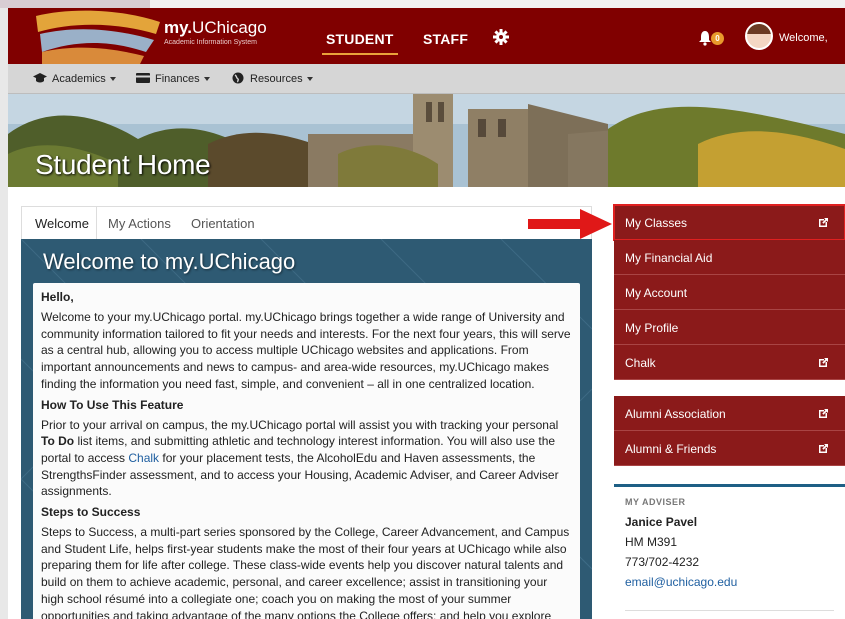 The image size is (845, 619). What do you see at coordinates (729, 257) in the screenshot?
I see `menu-my-financial-aid: My Financial Aid` at bounding box center [729, 257].